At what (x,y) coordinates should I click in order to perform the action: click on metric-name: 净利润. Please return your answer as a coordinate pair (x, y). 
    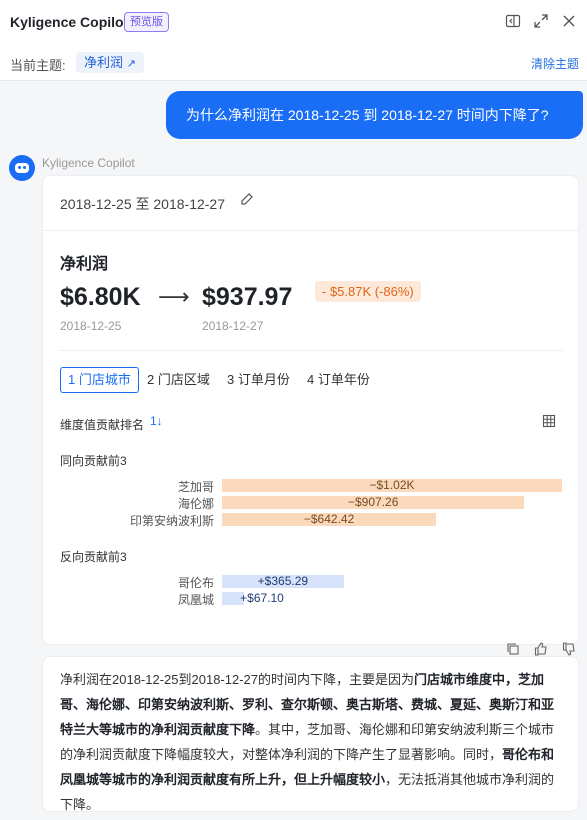
    Looking at the image, I should click on (84, 264).